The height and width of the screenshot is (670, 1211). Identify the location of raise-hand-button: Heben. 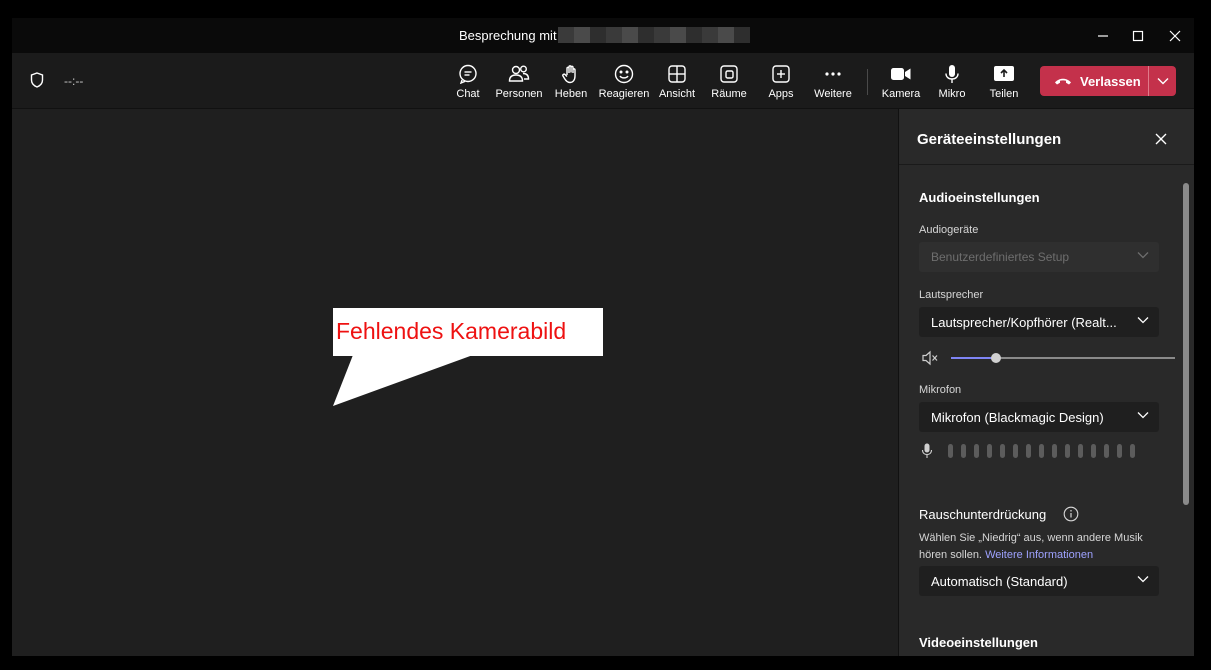
(571, 83).